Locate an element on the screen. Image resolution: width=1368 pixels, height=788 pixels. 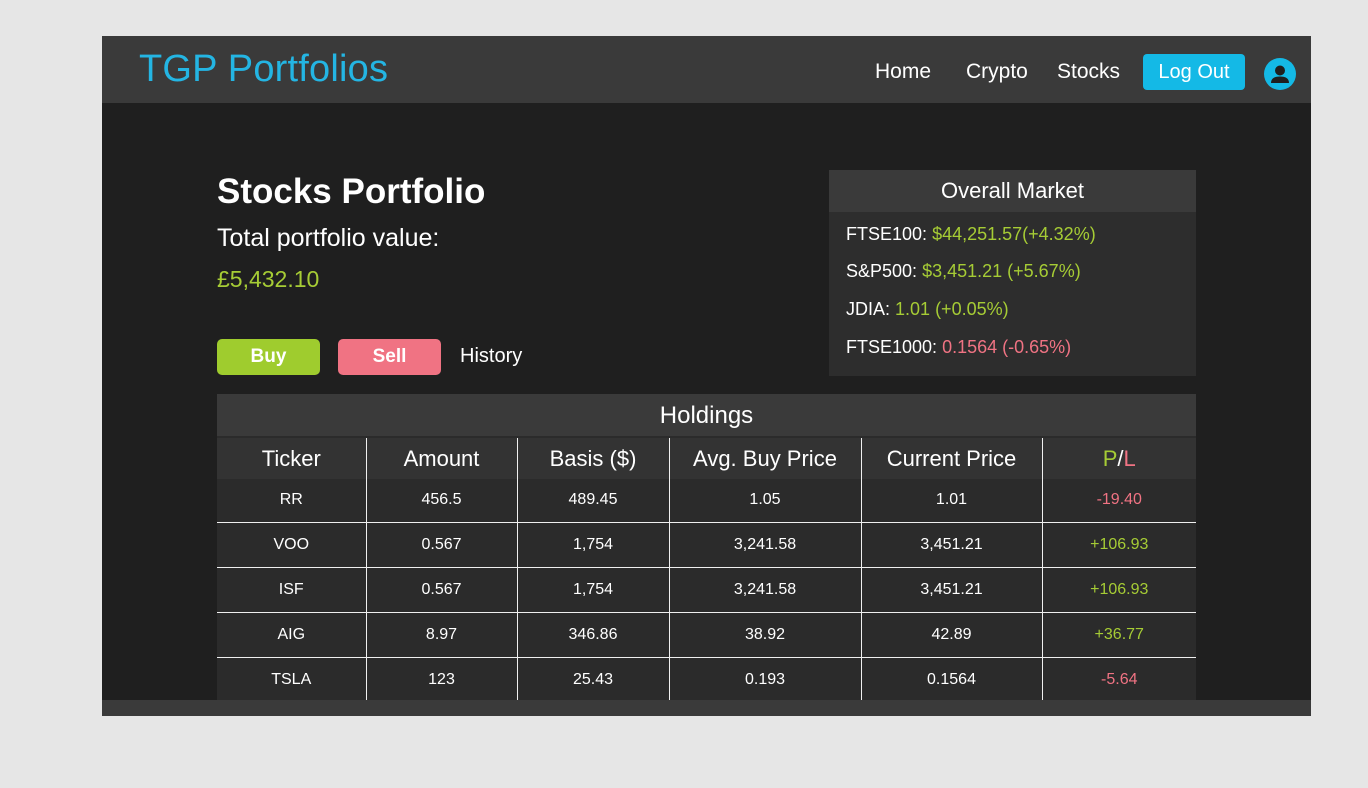
logout-button: Log Out is located at coordinates (1194, 72).